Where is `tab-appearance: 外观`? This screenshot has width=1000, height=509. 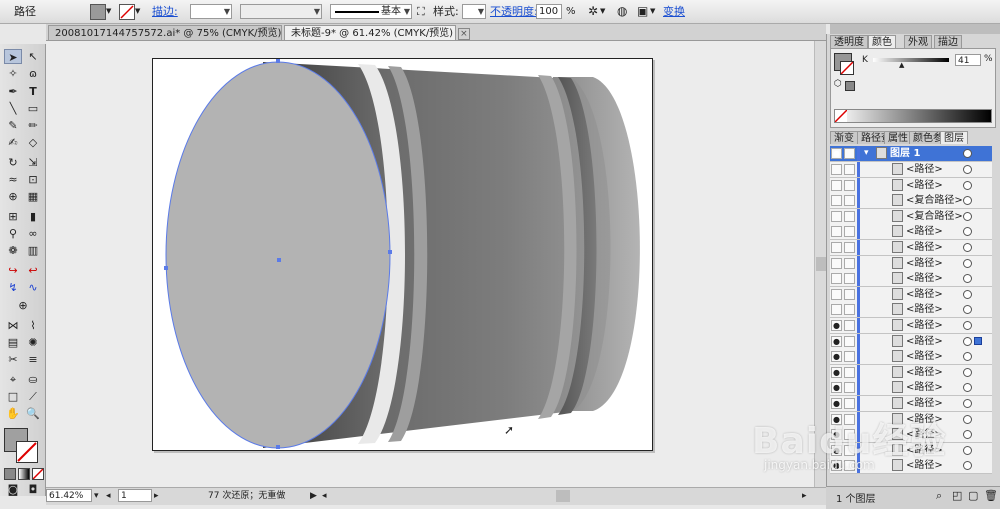 tab-appearance: 外观 is located at coordinates (918, 41).